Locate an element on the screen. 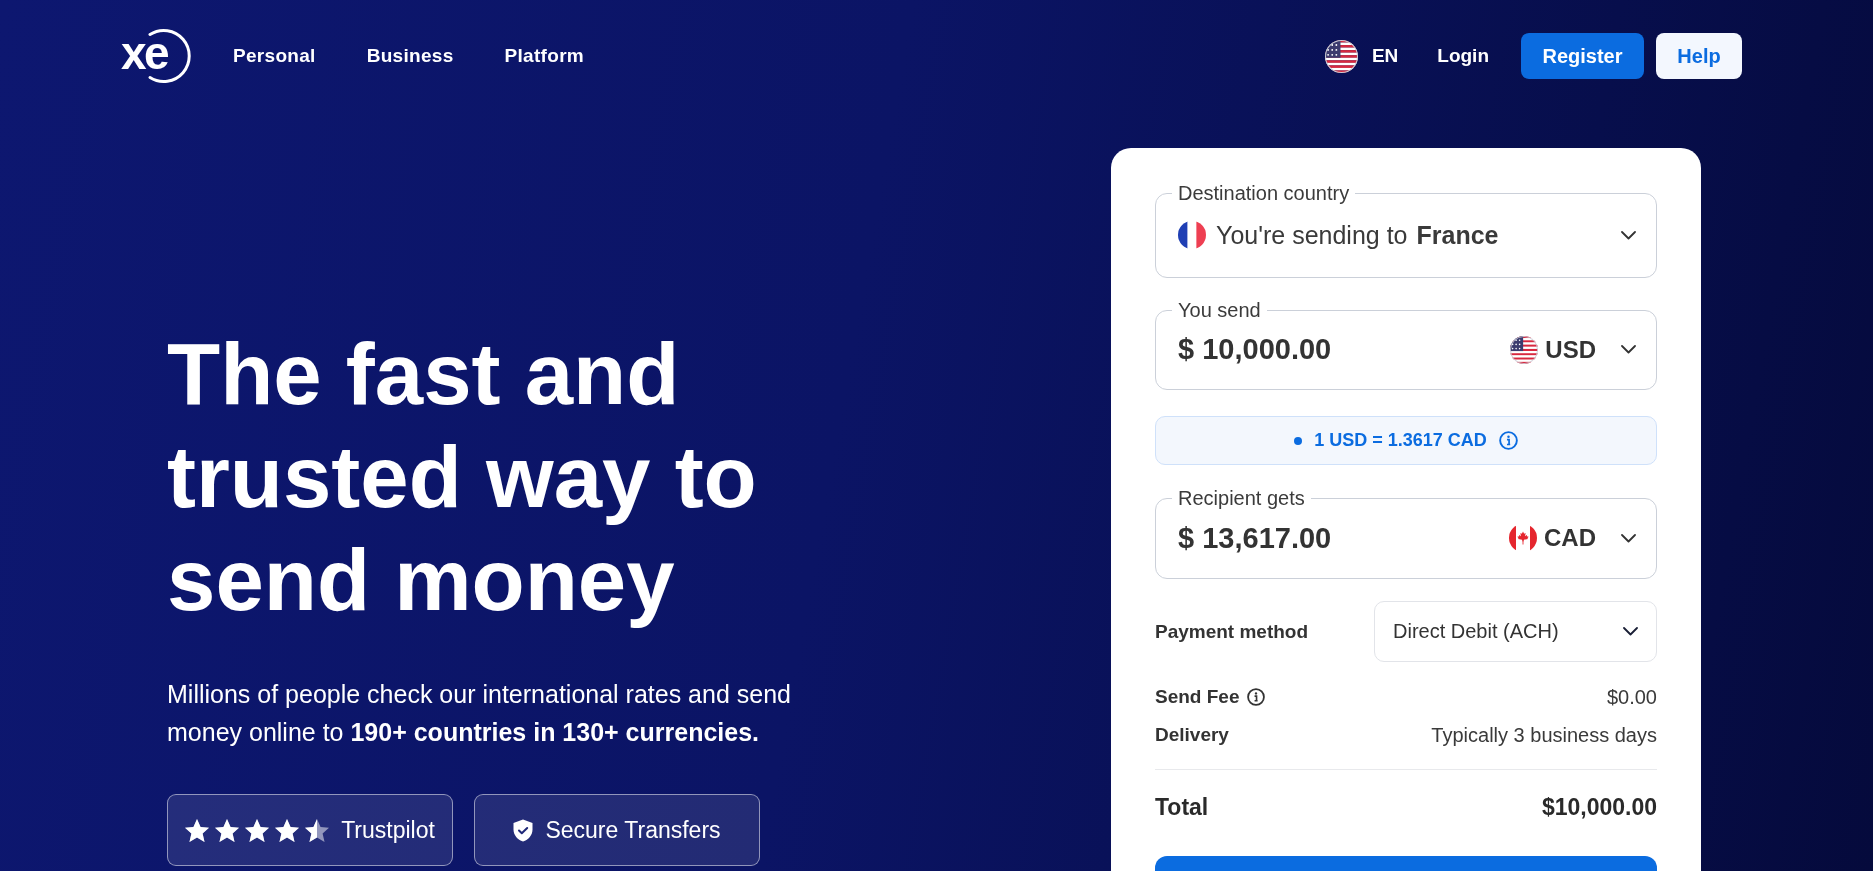  detail-label: Send Fee is located at coordinates (1197, 697).